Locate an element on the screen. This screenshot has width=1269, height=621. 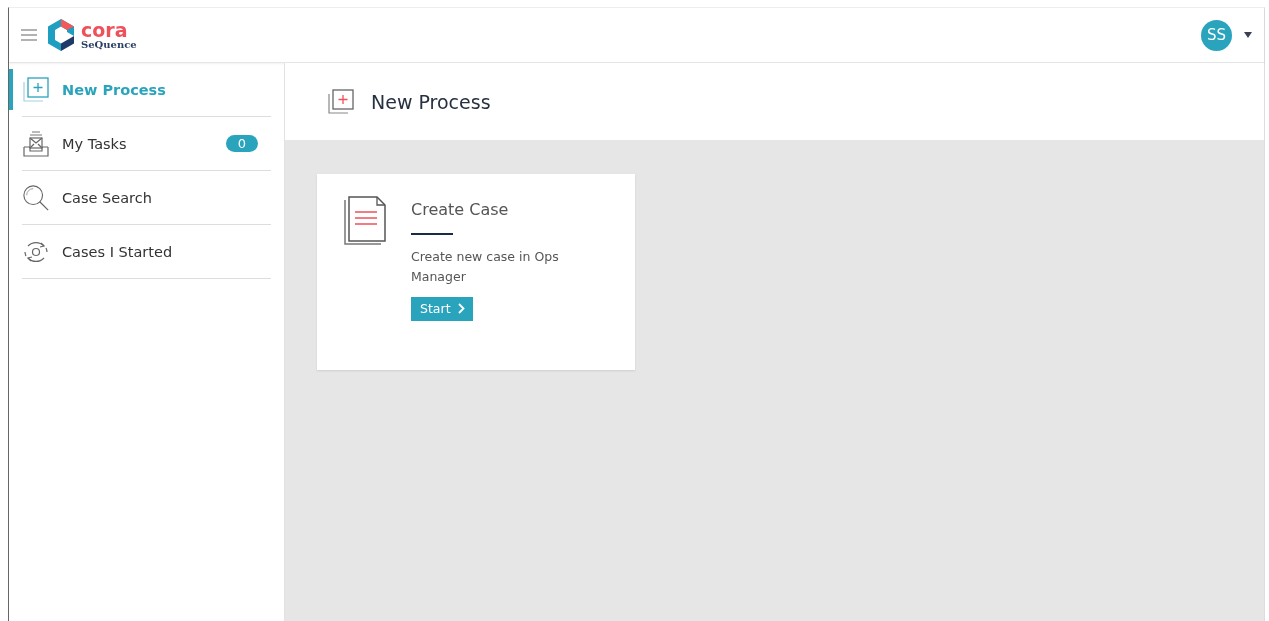
logo-icon is located at coordinates (61, 35).